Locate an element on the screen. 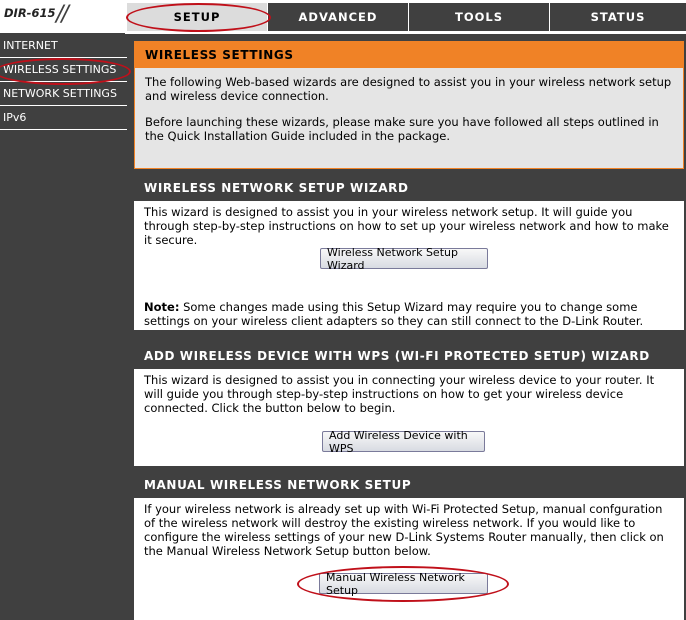  note-label: Note: is located at coordinates (162, 307).